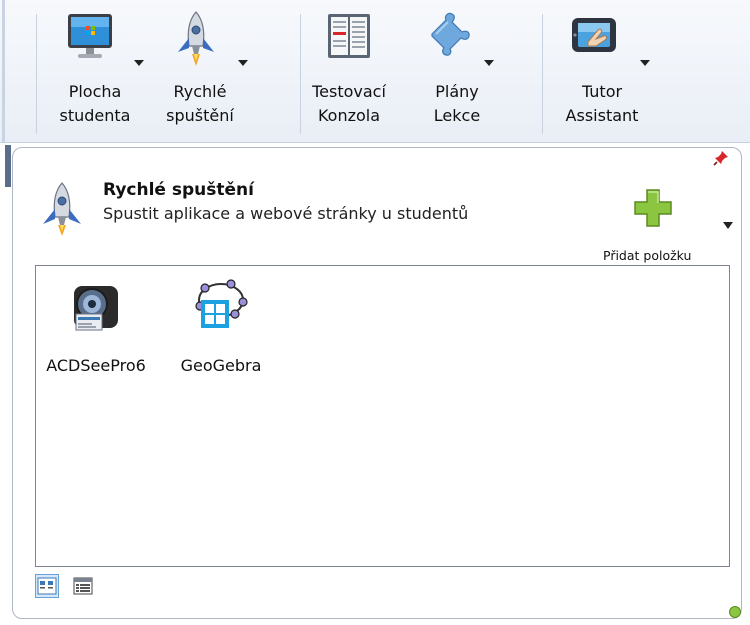 The image size is (750, 625). What do you see at coordinates (221, 336) in the screenshot?
I see `list-item-geogebra: GeoGebra` at bounding box center [221, 336].